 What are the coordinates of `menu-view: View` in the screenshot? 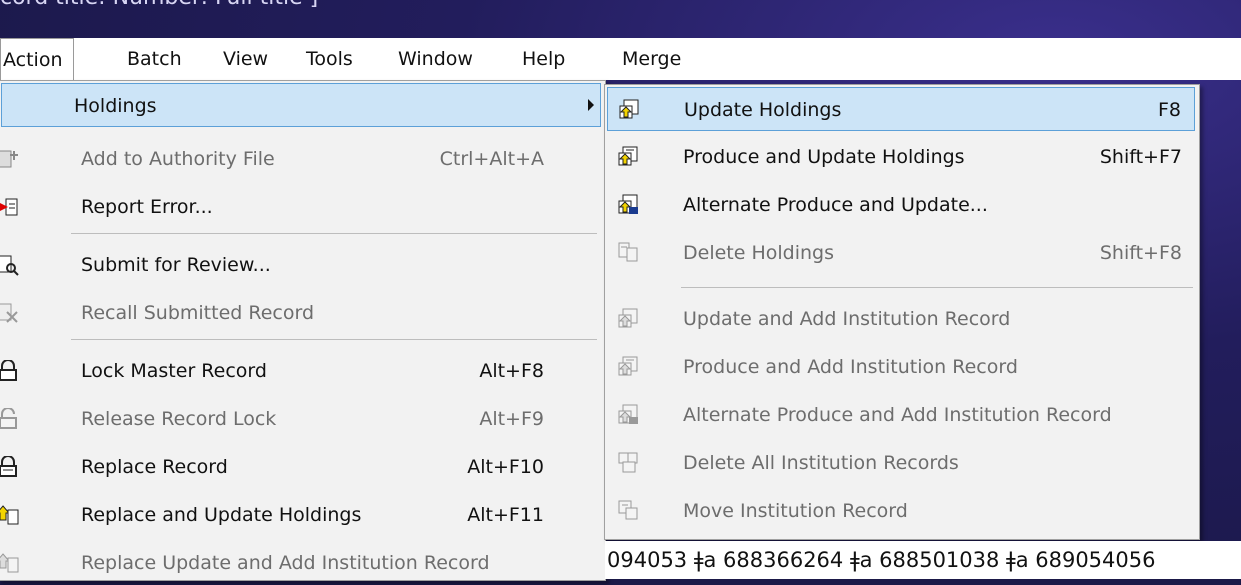 It's located at (245, 59).